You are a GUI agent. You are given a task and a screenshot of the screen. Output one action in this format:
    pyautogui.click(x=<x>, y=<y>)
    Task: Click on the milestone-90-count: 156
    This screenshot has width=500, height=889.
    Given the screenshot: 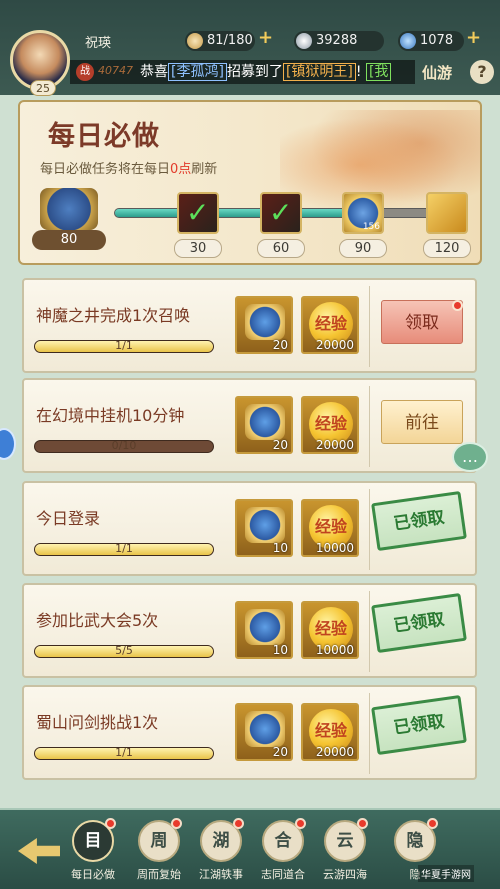 What is the action you would take?
    pyautogui.click(x=371, y=227)
    